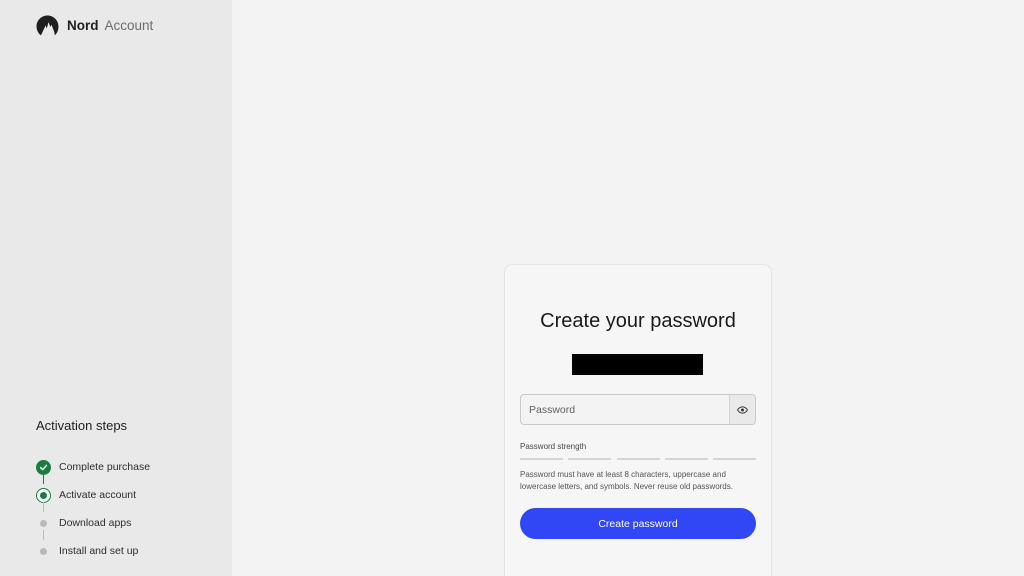 This screenshot has height=576, width=1024. I want to click on password-strength-meter, so click(638, 459).